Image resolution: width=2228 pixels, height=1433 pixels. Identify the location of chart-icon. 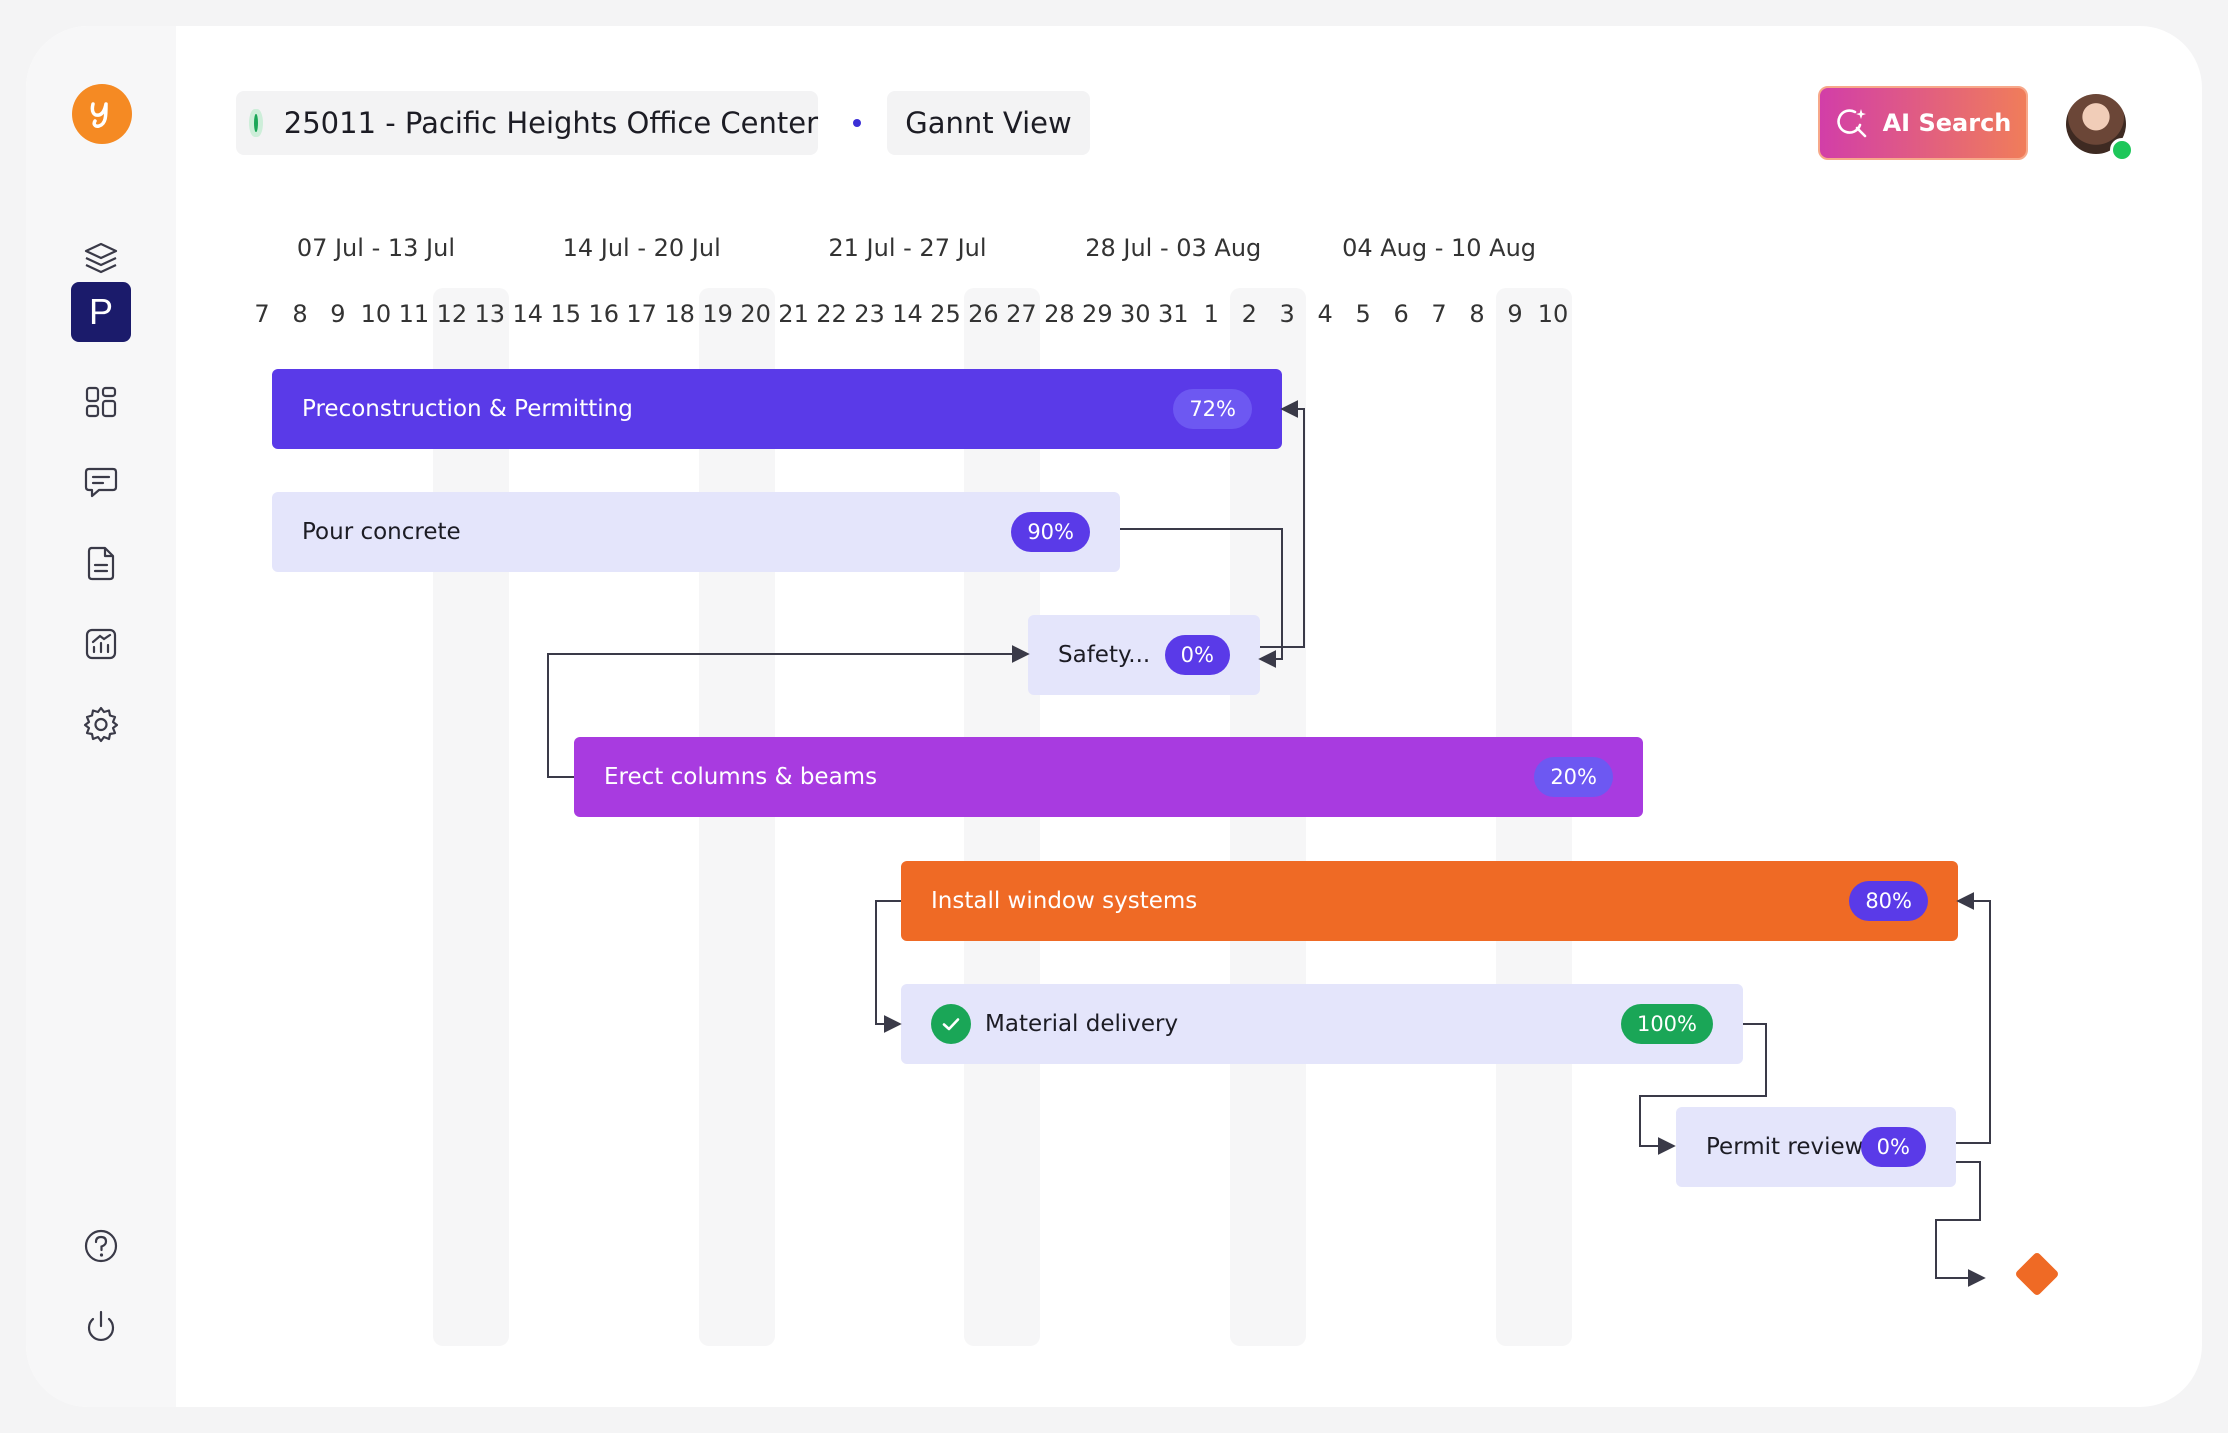
(101, 644).